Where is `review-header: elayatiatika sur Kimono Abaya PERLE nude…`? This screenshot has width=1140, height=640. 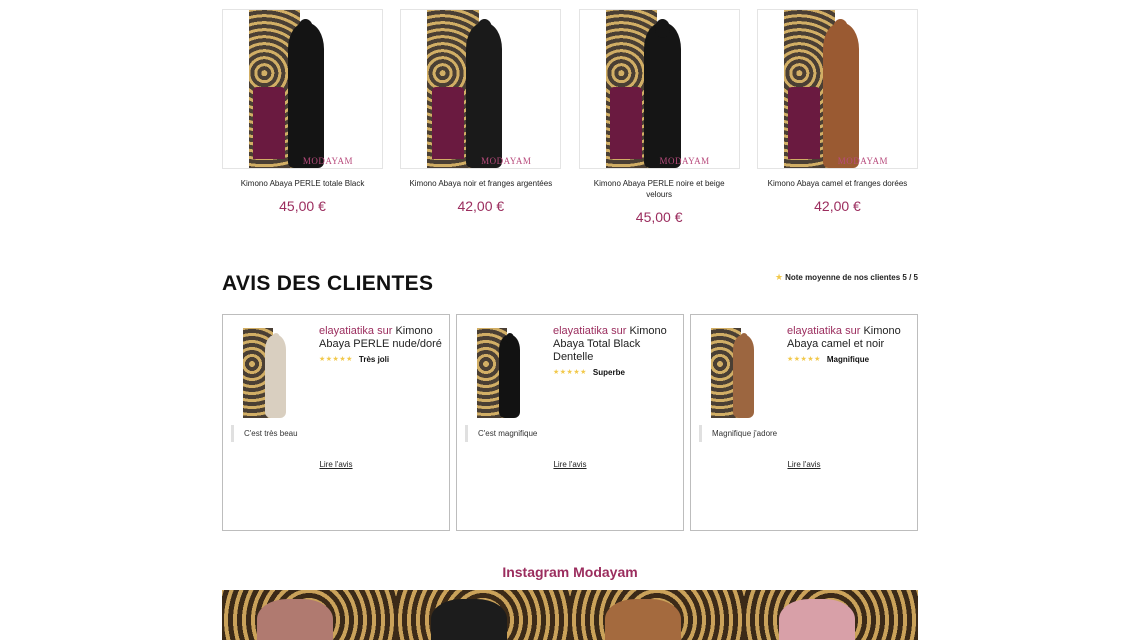 review-header: elayatiatika sur Kimono Abaya PERLE nude… is located at coordinates (382, 345).